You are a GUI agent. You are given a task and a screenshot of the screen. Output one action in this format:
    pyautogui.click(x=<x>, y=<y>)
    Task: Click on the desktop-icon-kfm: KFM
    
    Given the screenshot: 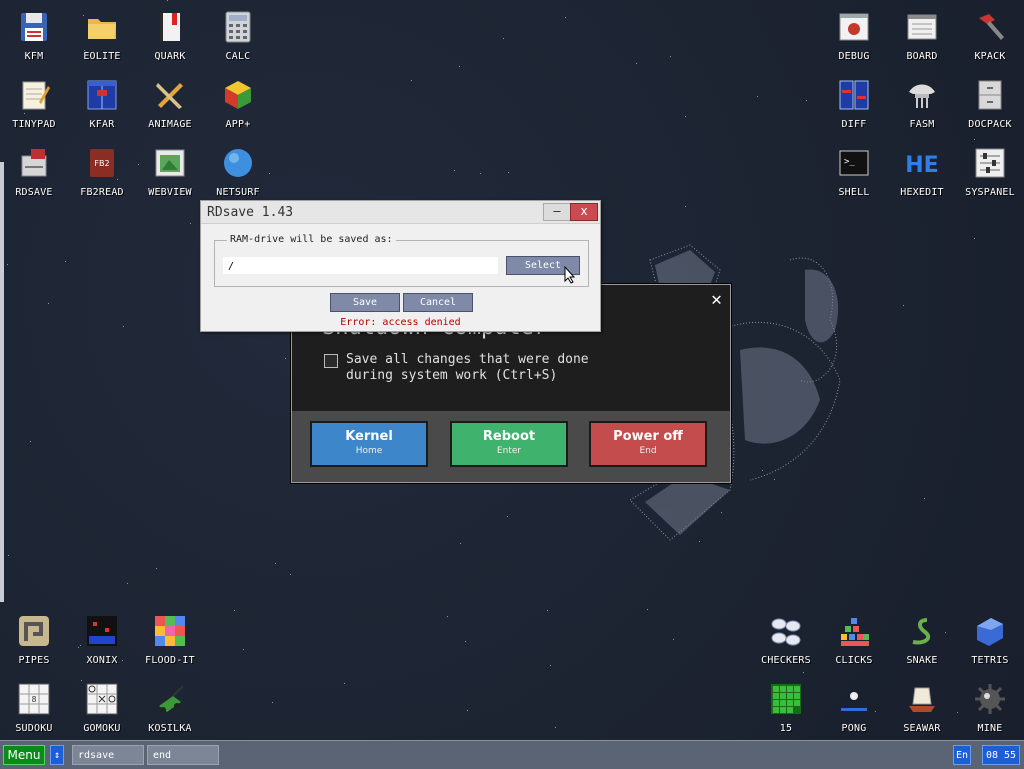 What is the action you would take?
    pyautogui.click(x=34, y=34)
    